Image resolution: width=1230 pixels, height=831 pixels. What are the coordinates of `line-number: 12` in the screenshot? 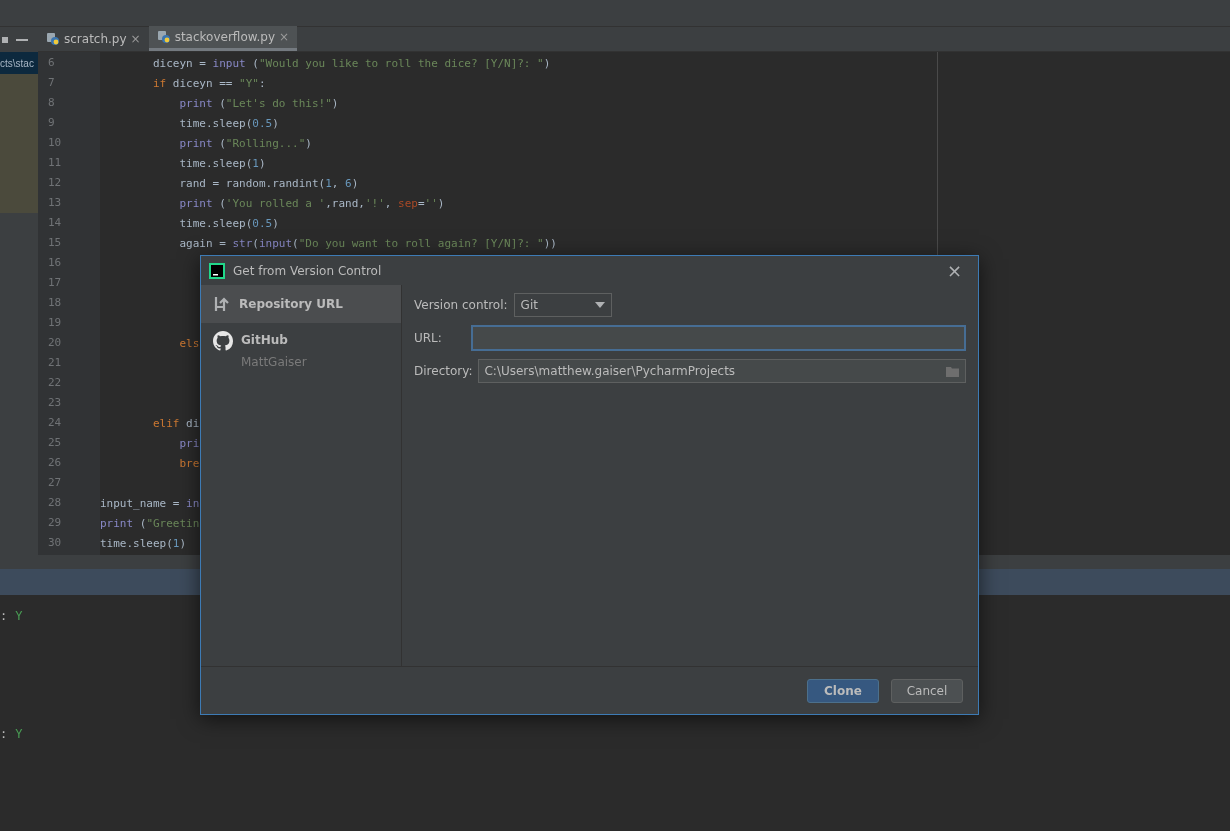 It's located at (55, 183).